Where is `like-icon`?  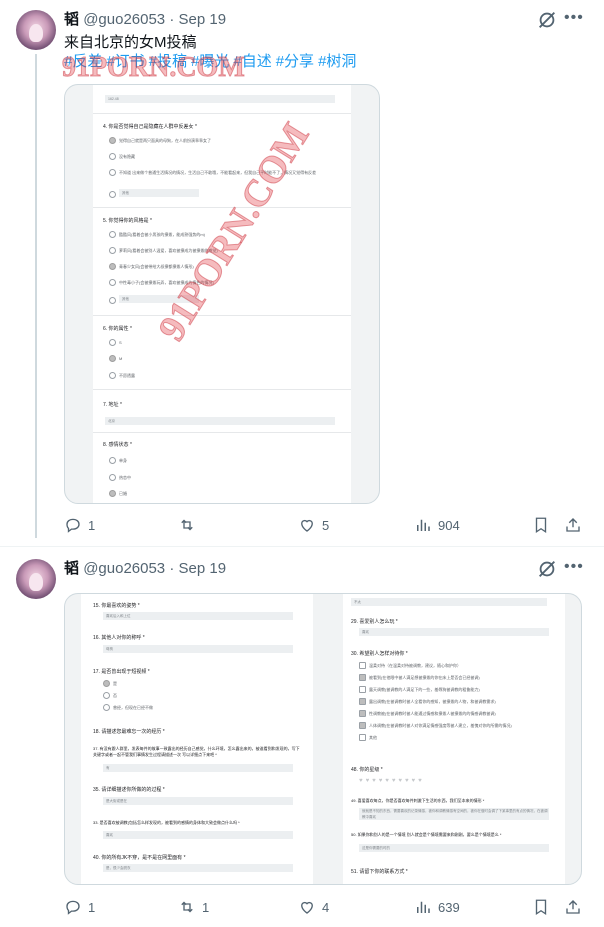
like-icon is located at coordinates (307, 525).